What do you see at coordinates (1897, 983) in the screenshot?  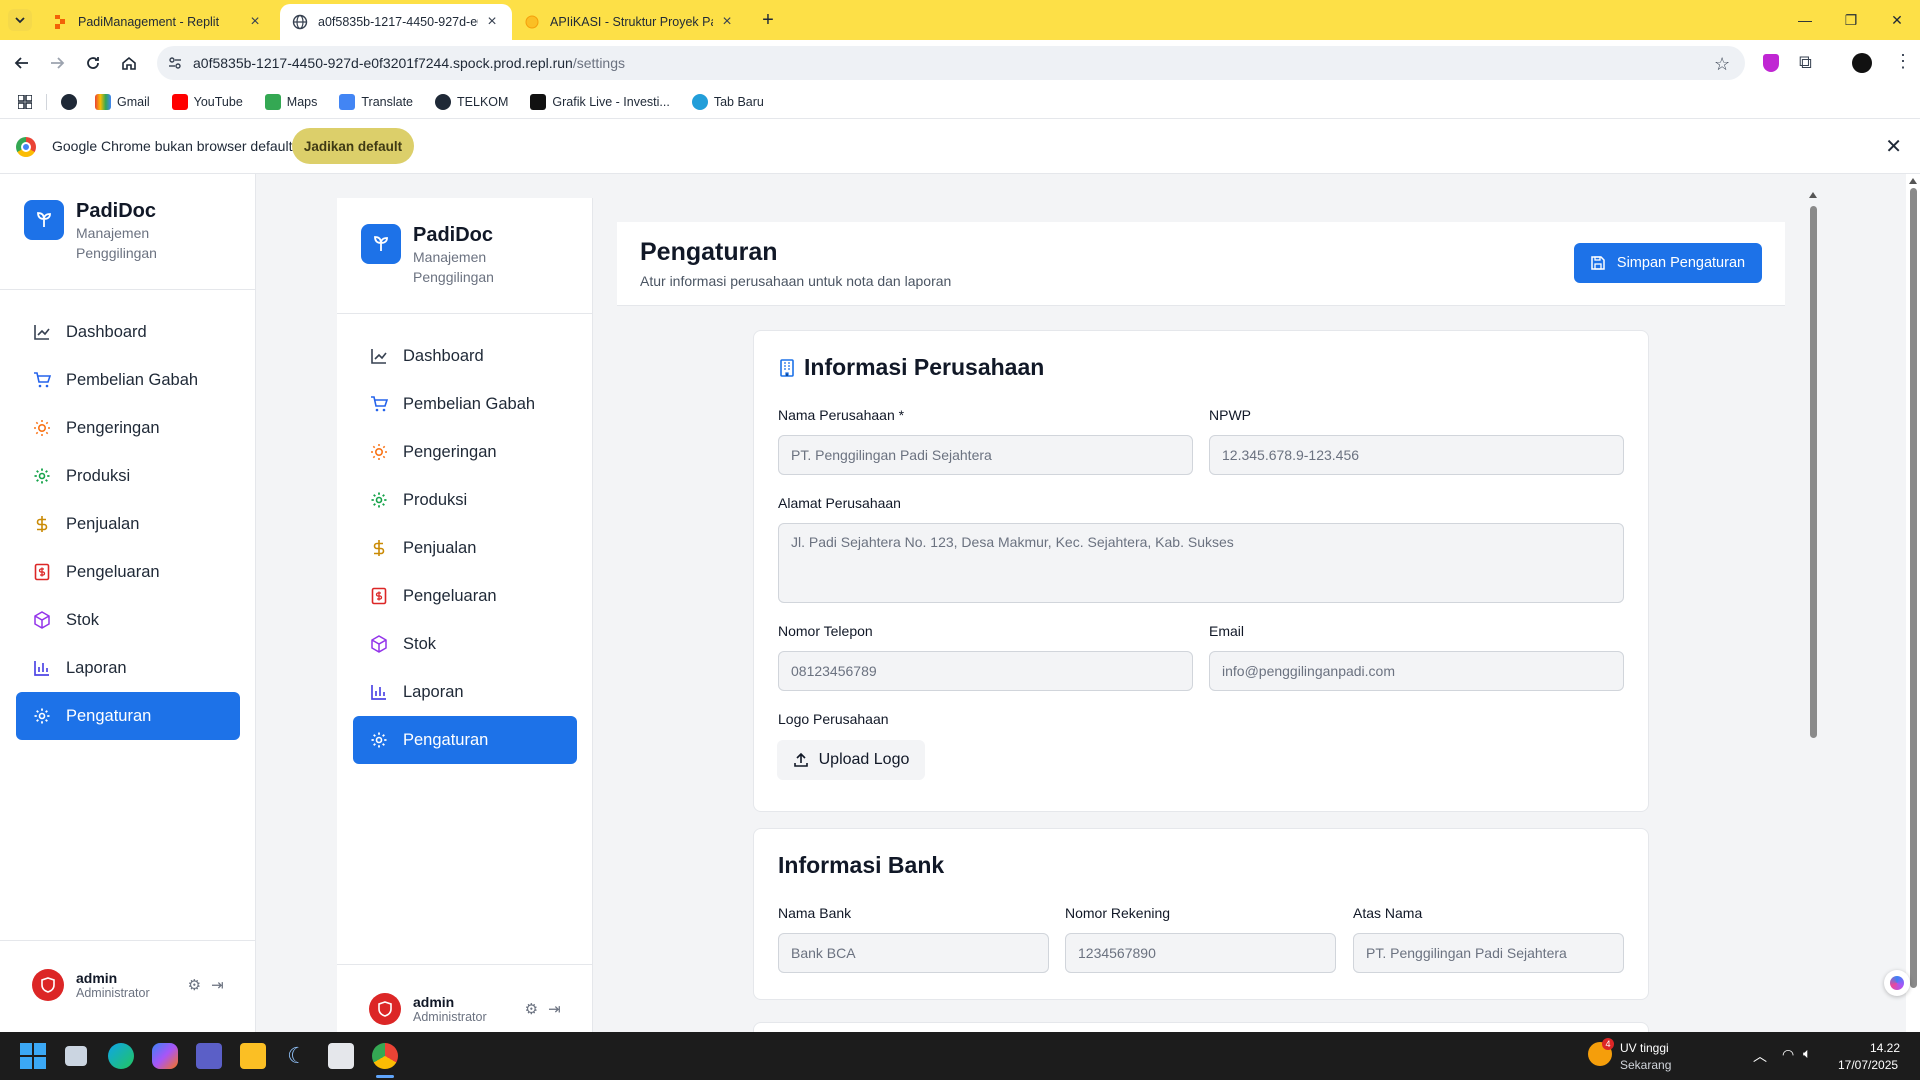 I see `copilot-icon` at bounding box center [1897, 983].